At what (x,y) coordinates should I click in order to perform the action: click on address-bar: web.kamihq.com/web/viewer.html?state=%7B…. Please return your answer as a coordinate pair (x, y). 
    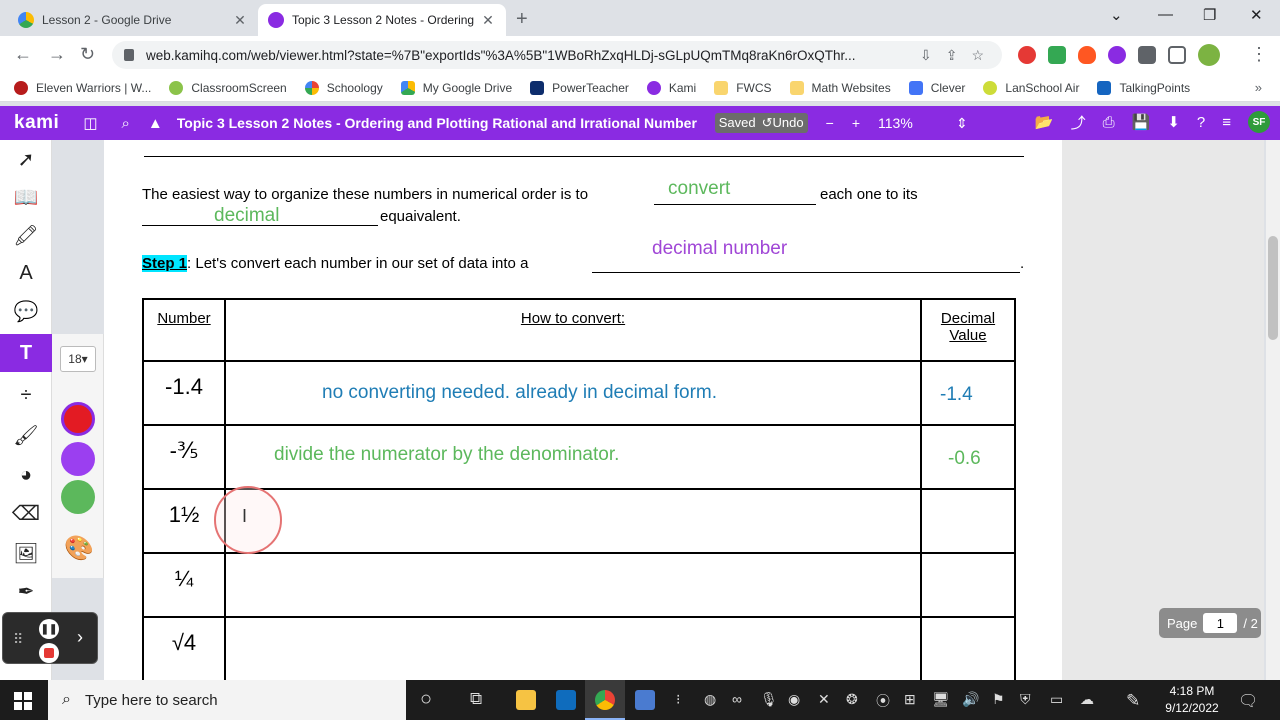
    Looking at the image, I should click on (557, 55).